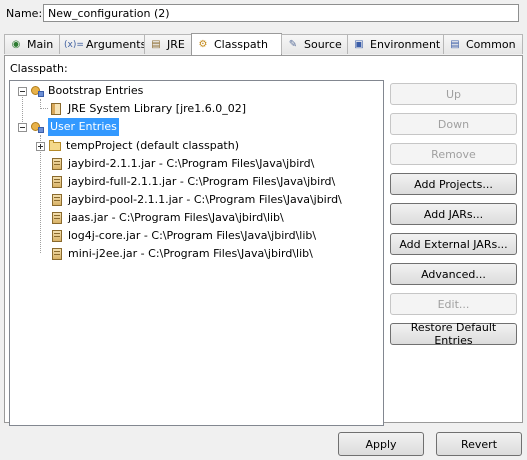 This screenshot has height=460, width=527. Describe the element at coordinates (16, 44) in the screenshot. I see `main-icon: ◉` at that location.